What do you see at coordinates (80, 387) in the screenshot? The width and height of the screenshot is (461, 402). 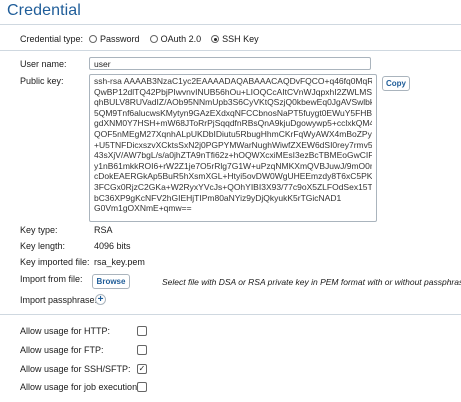 I see `usage-job-label: Allow usage for job execution:` at bounding box center [80, 387].